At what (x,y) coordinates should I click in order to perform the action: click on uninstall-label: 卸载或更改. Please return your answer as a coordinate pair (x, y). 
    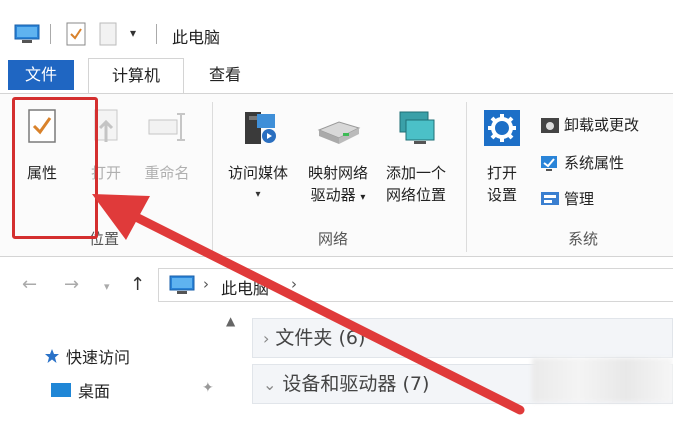
    Looking at the image, I should click on (602, 125).